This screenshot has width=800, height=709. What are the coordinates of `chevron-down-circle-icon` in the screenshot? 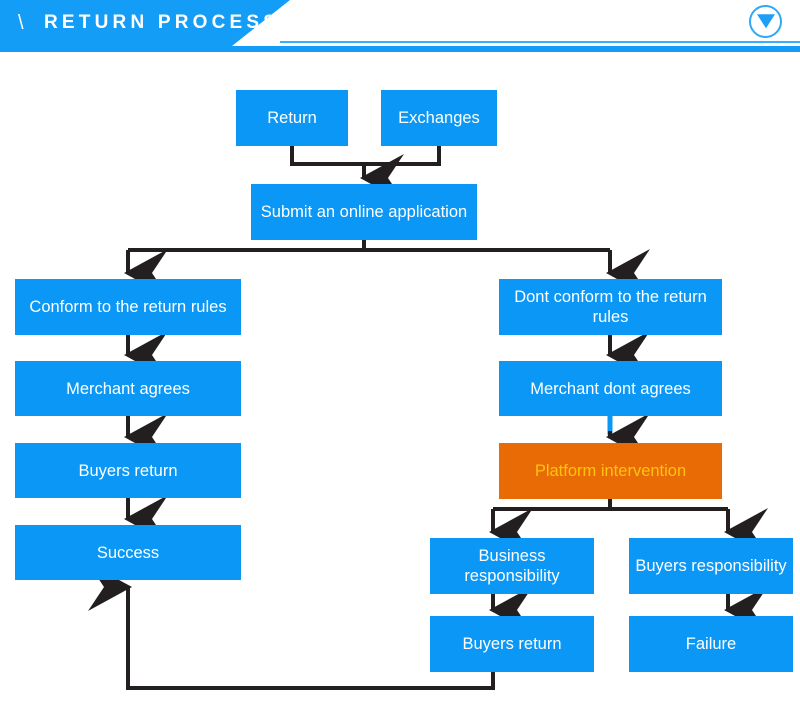 It's located at (765, 21).